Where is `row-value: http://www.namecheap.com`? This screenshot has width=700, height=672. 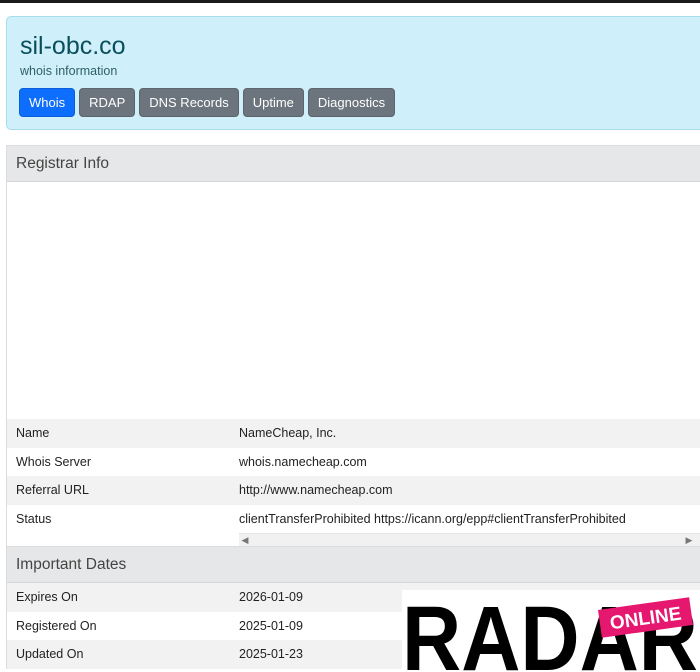
row-value: http://www.namecheap.com is located at coordinates (316, 490).